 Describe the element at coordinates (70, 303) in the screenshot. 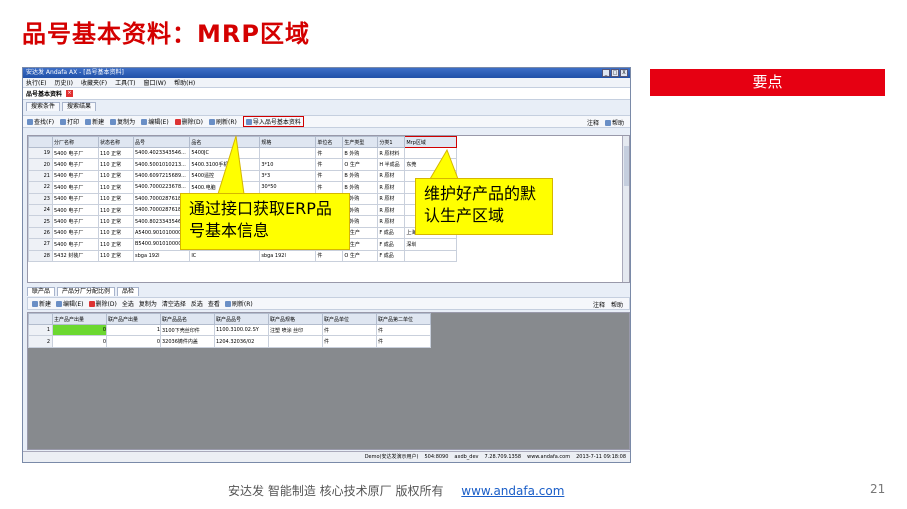

I see `lower-edit-button: 编辑(E)` at that location.